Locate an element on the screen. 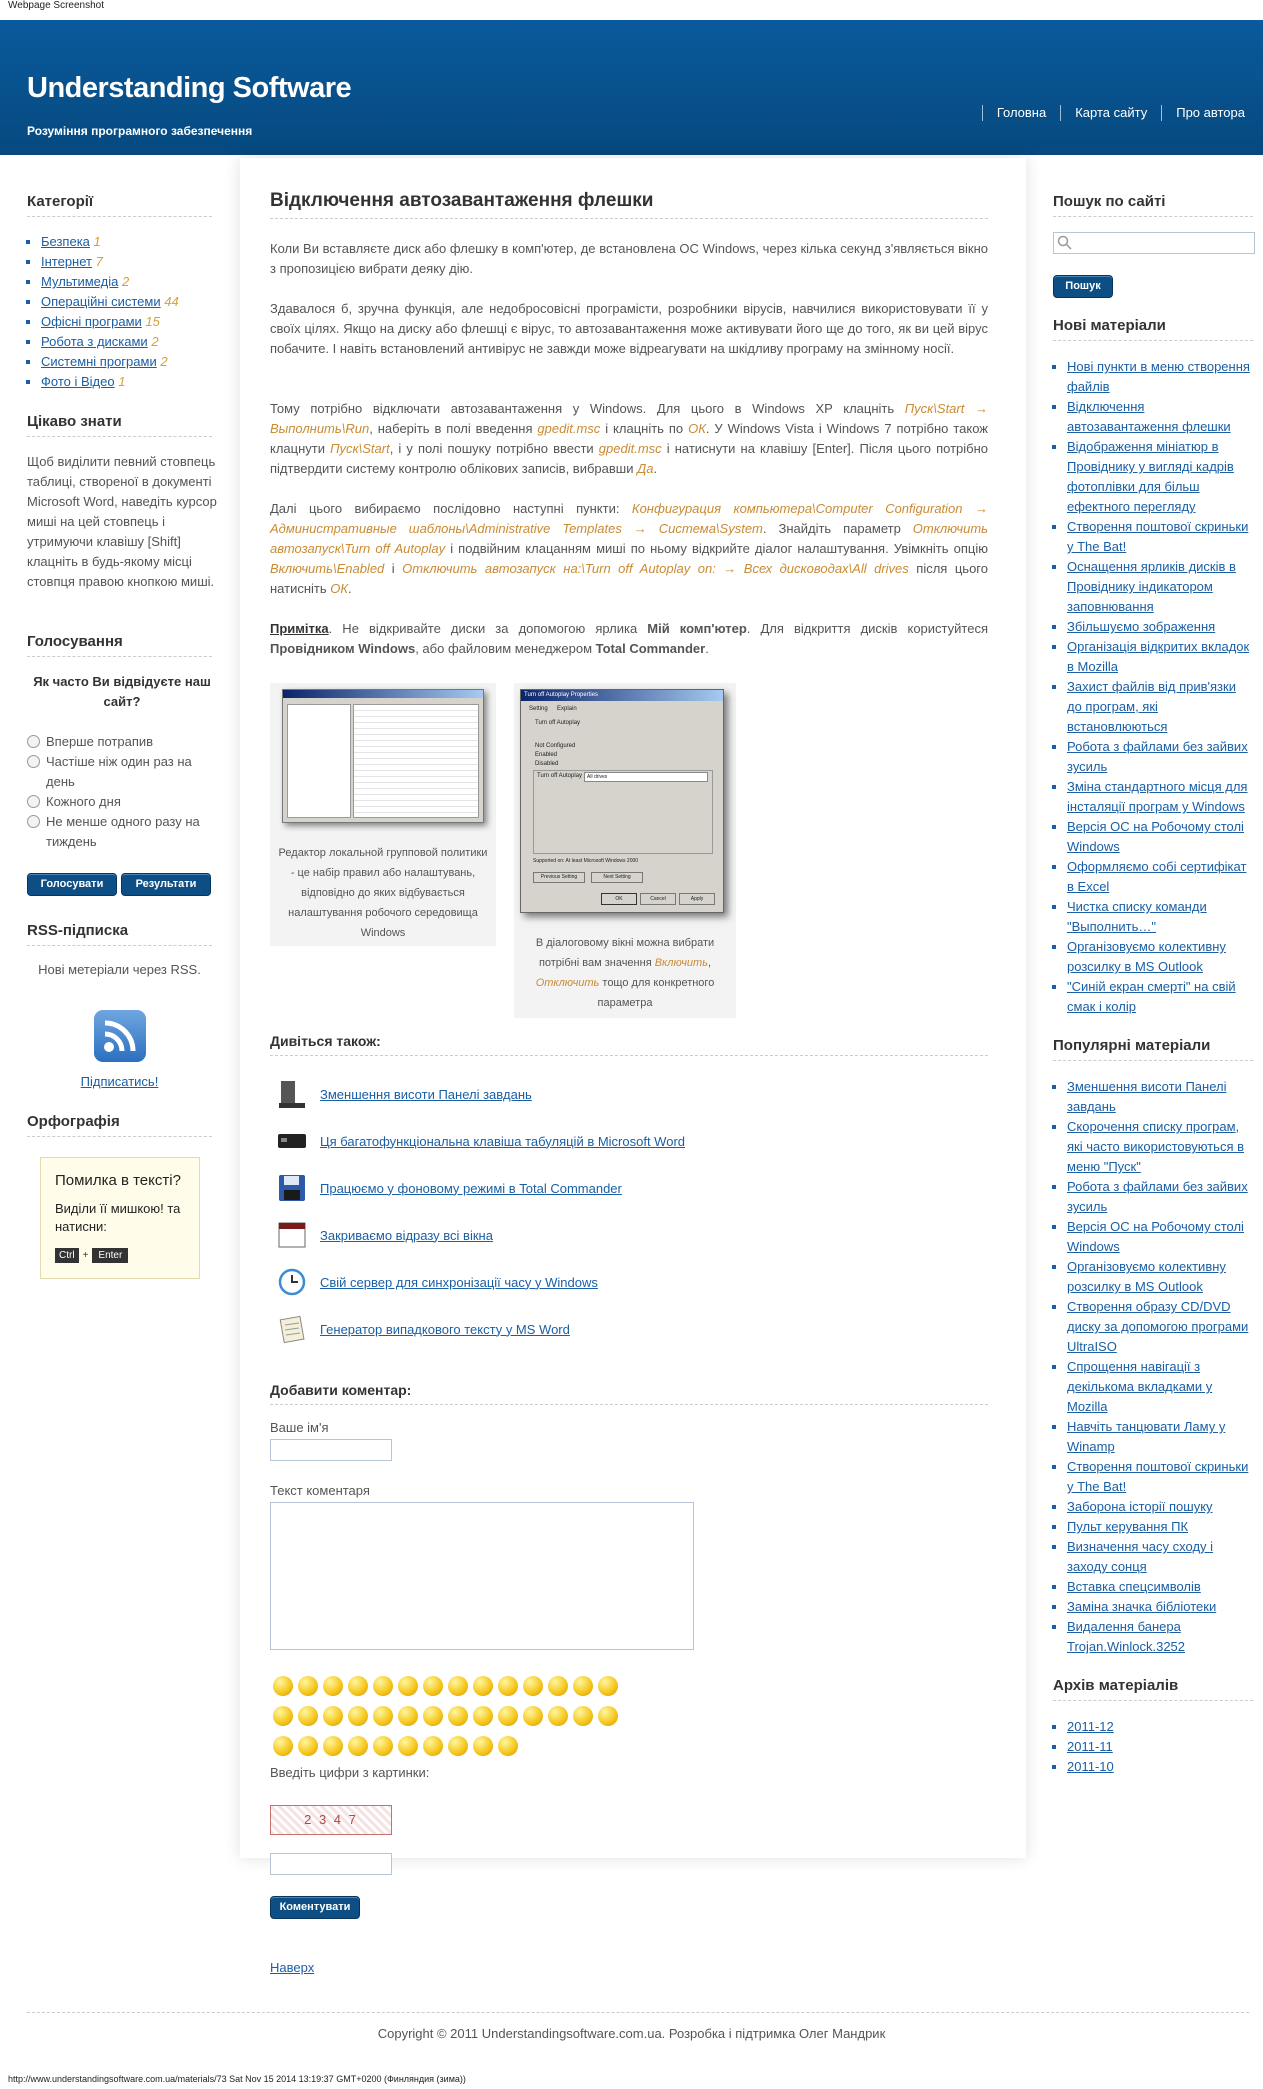 The height and width of the screenshot is (2089, 1263). submit-comment-button: Коментувати is located at coordinates (315, 1907).